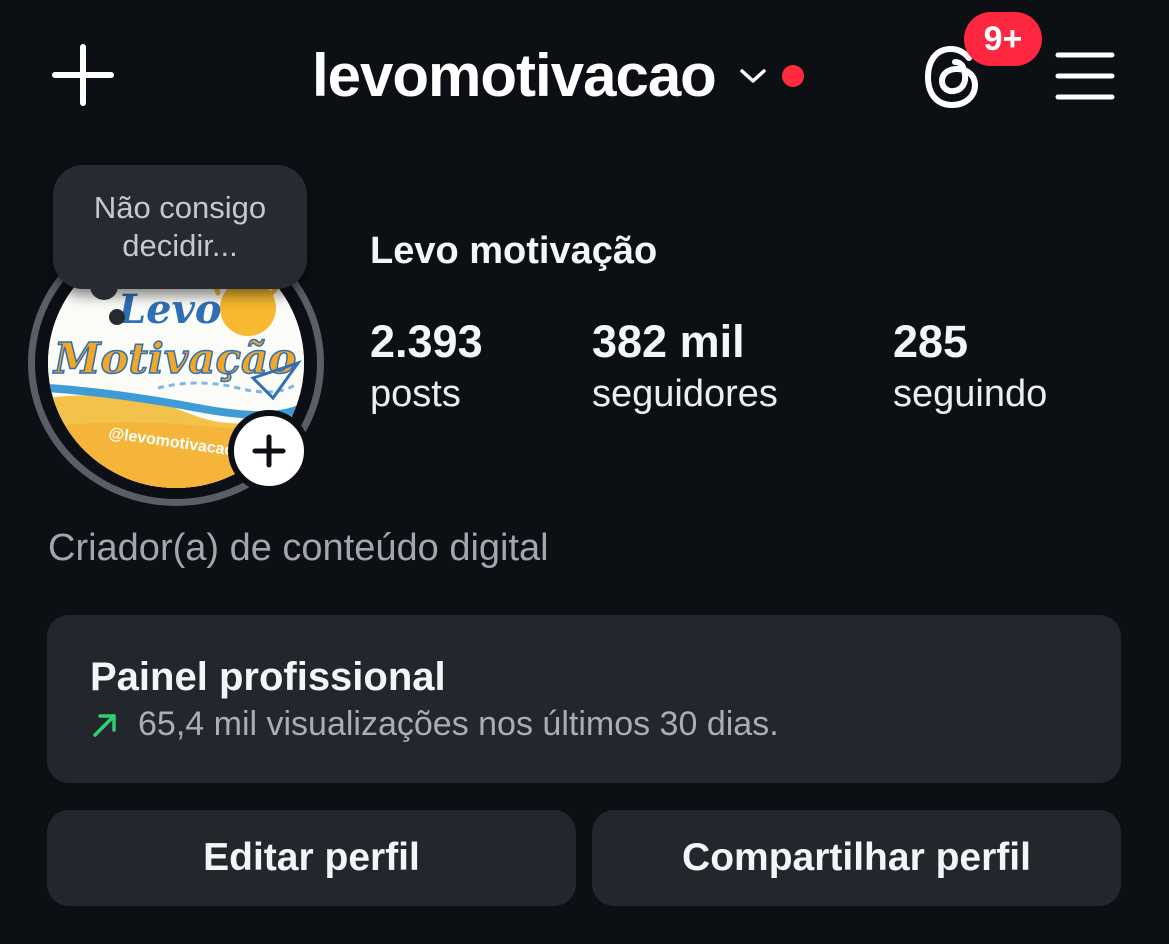  I want to click on menu-icon, so click(1085, 76).